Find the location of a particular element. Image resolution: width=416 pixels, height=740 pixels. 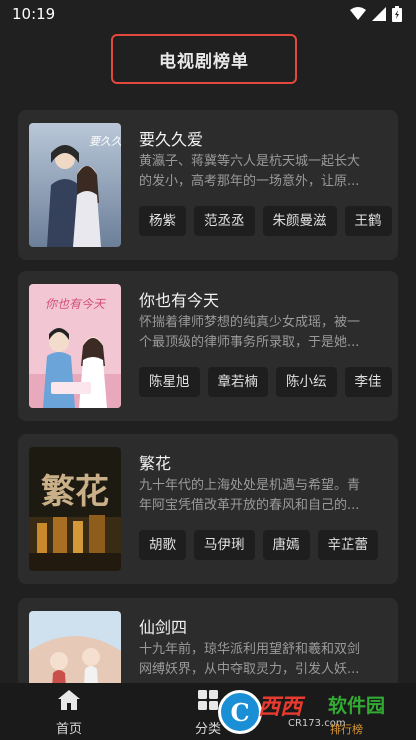

cast-chip: 胡歌 is located at coordinates (162, 545).